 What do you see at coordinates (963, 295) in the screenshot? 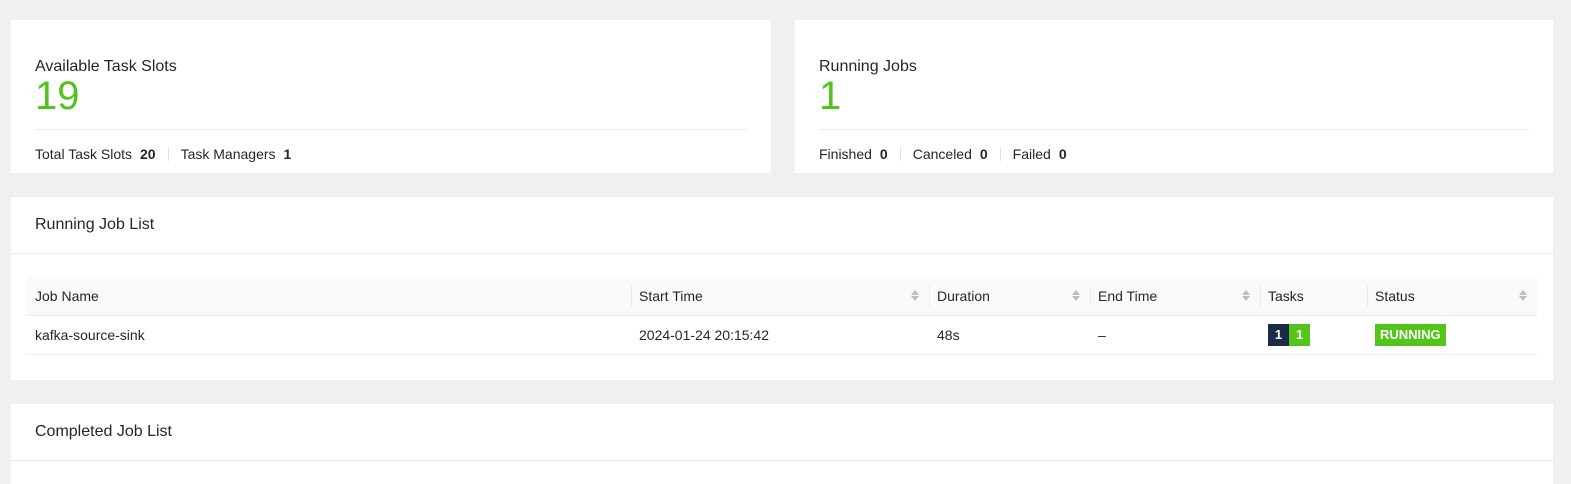
I see `column-label: Duration` at bounding box center [963, 295].